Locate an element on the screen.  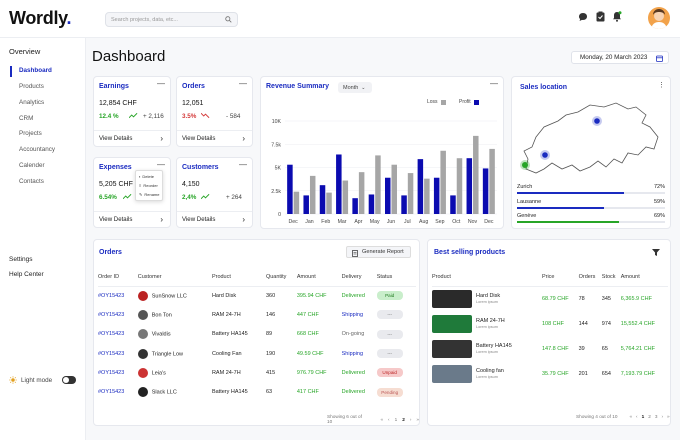
app-logo: Wordly. is located at coordinates (40, 18).